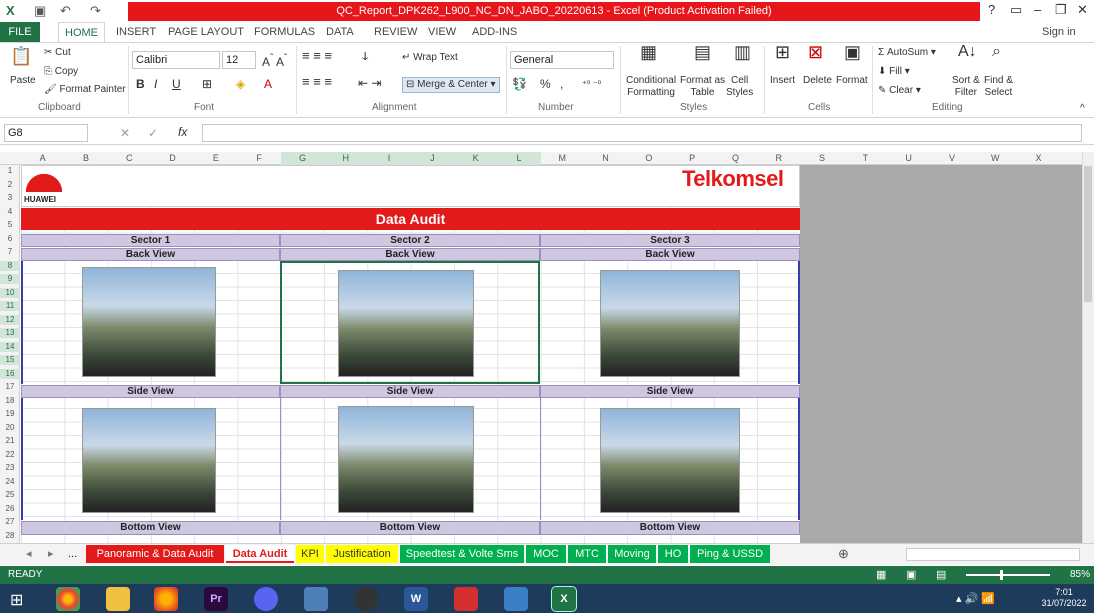  What do you see at coordinates (10, 441) in the screenshot?
I see `row-header: 21` at bounding box center [10, 441].